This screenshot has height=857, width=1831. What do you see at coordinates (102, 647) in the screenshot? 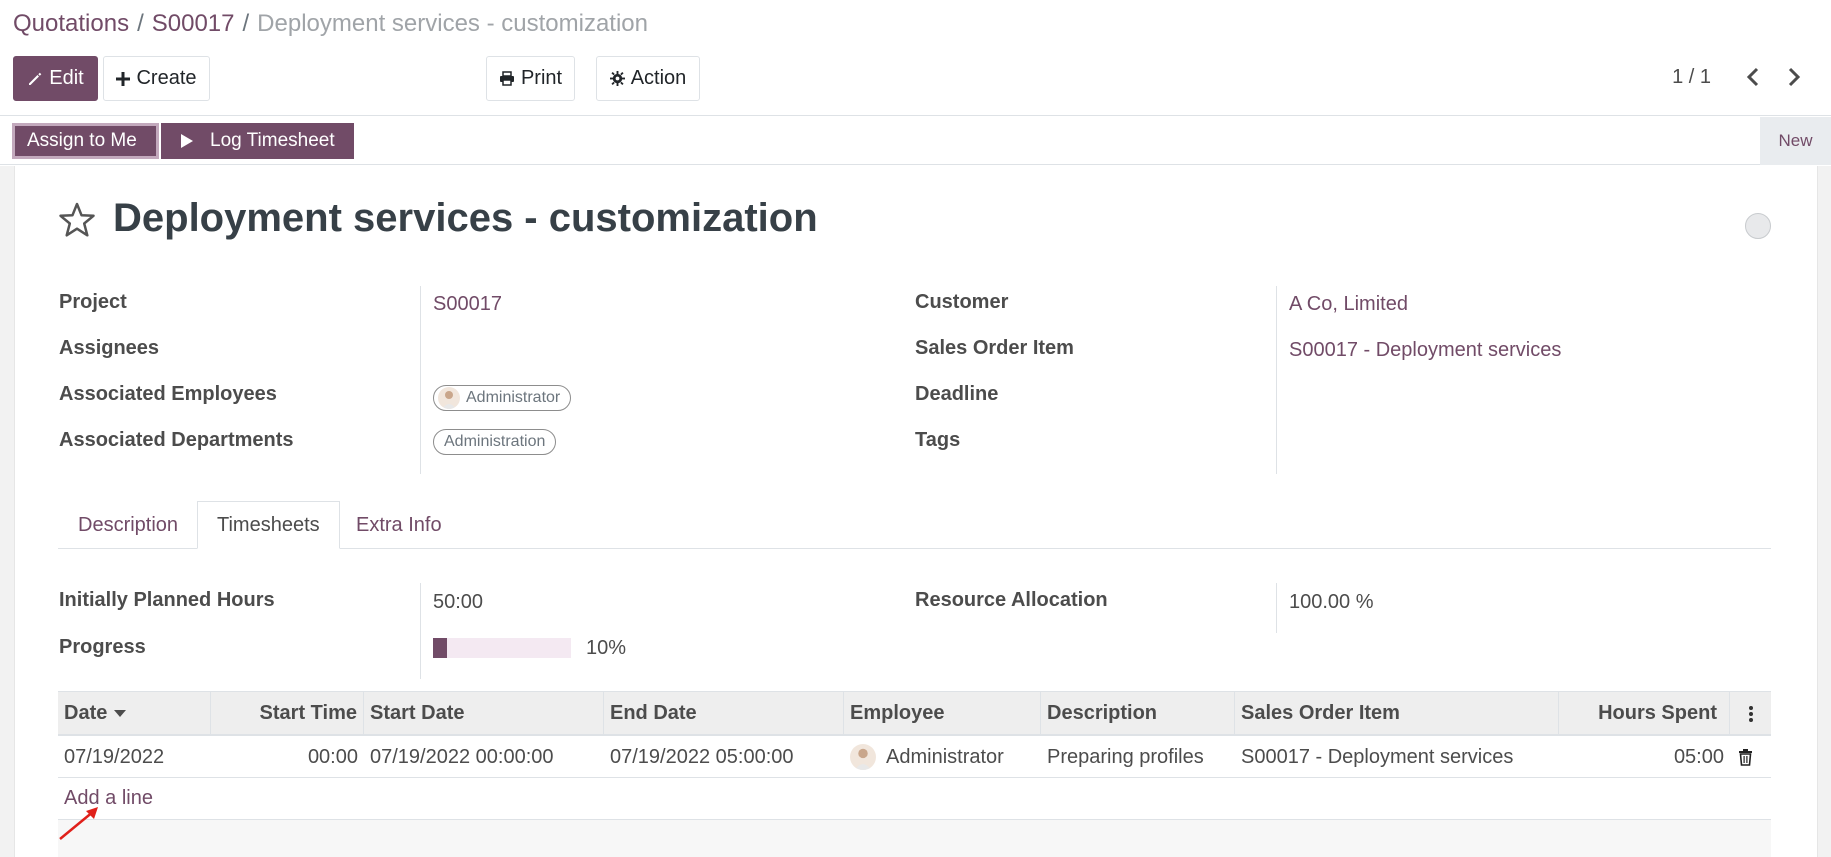
I see `progress-label: Progress` at bounding box center [102, 647].